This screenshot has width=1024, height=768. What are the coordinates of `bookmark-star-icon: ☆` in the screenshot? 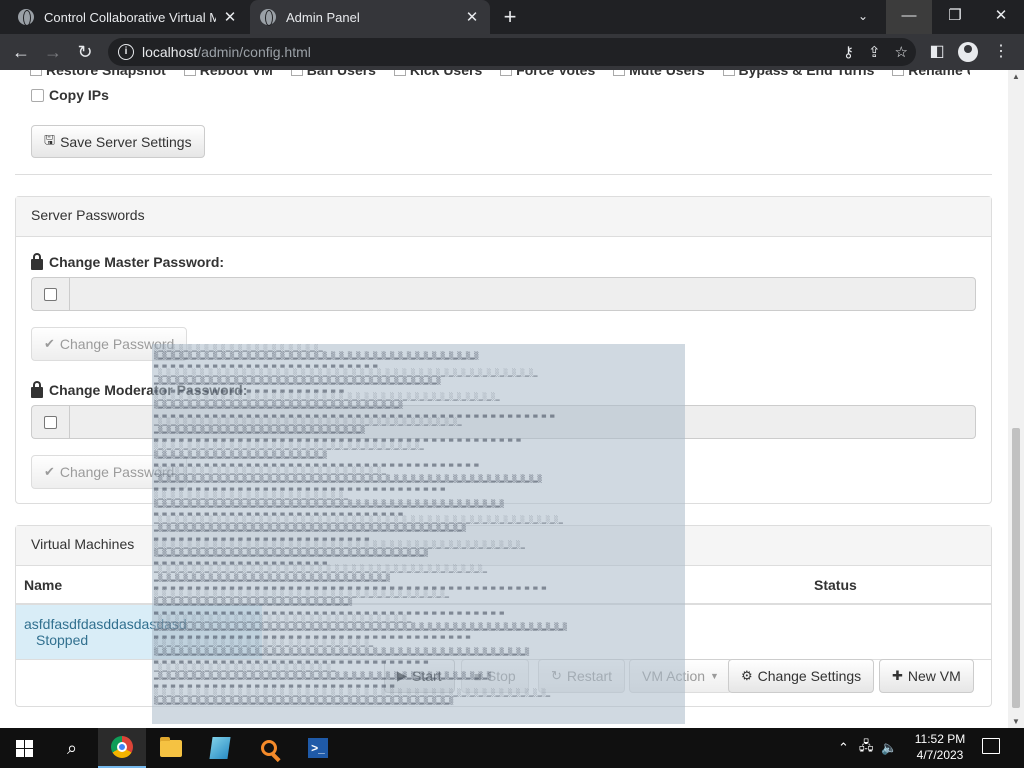 It's located at (901, 52).